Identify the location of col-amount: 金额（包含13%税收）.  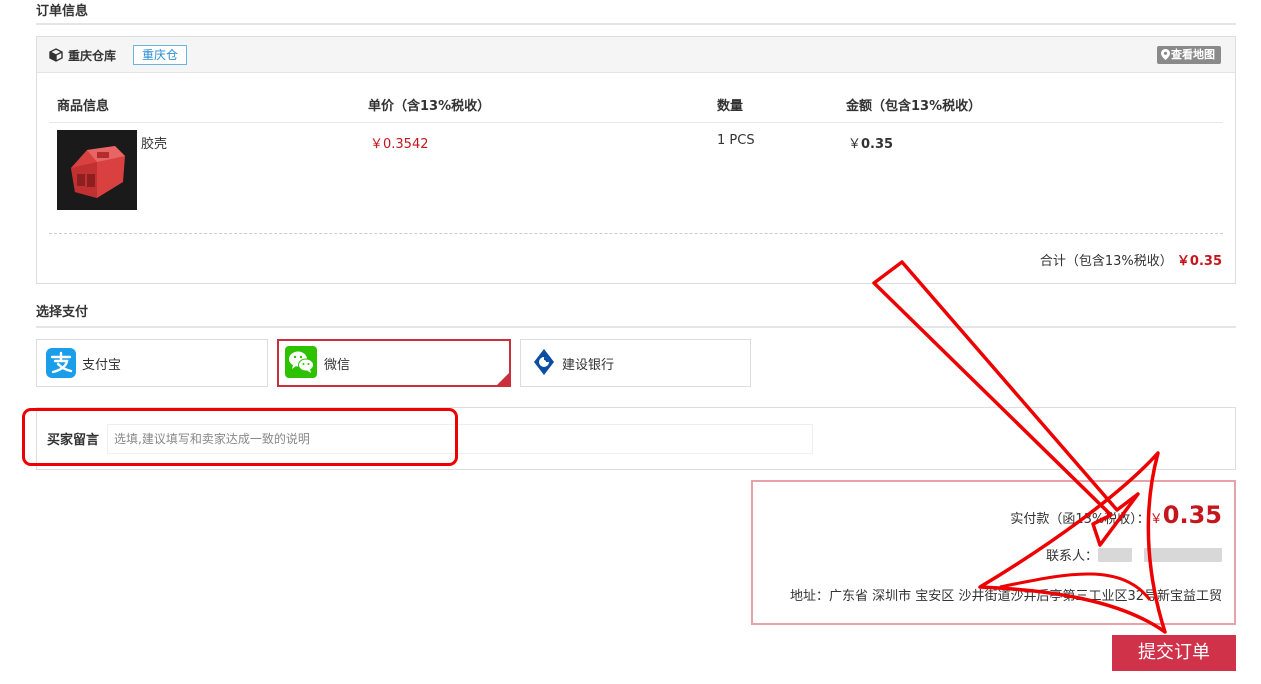
(914, 106).